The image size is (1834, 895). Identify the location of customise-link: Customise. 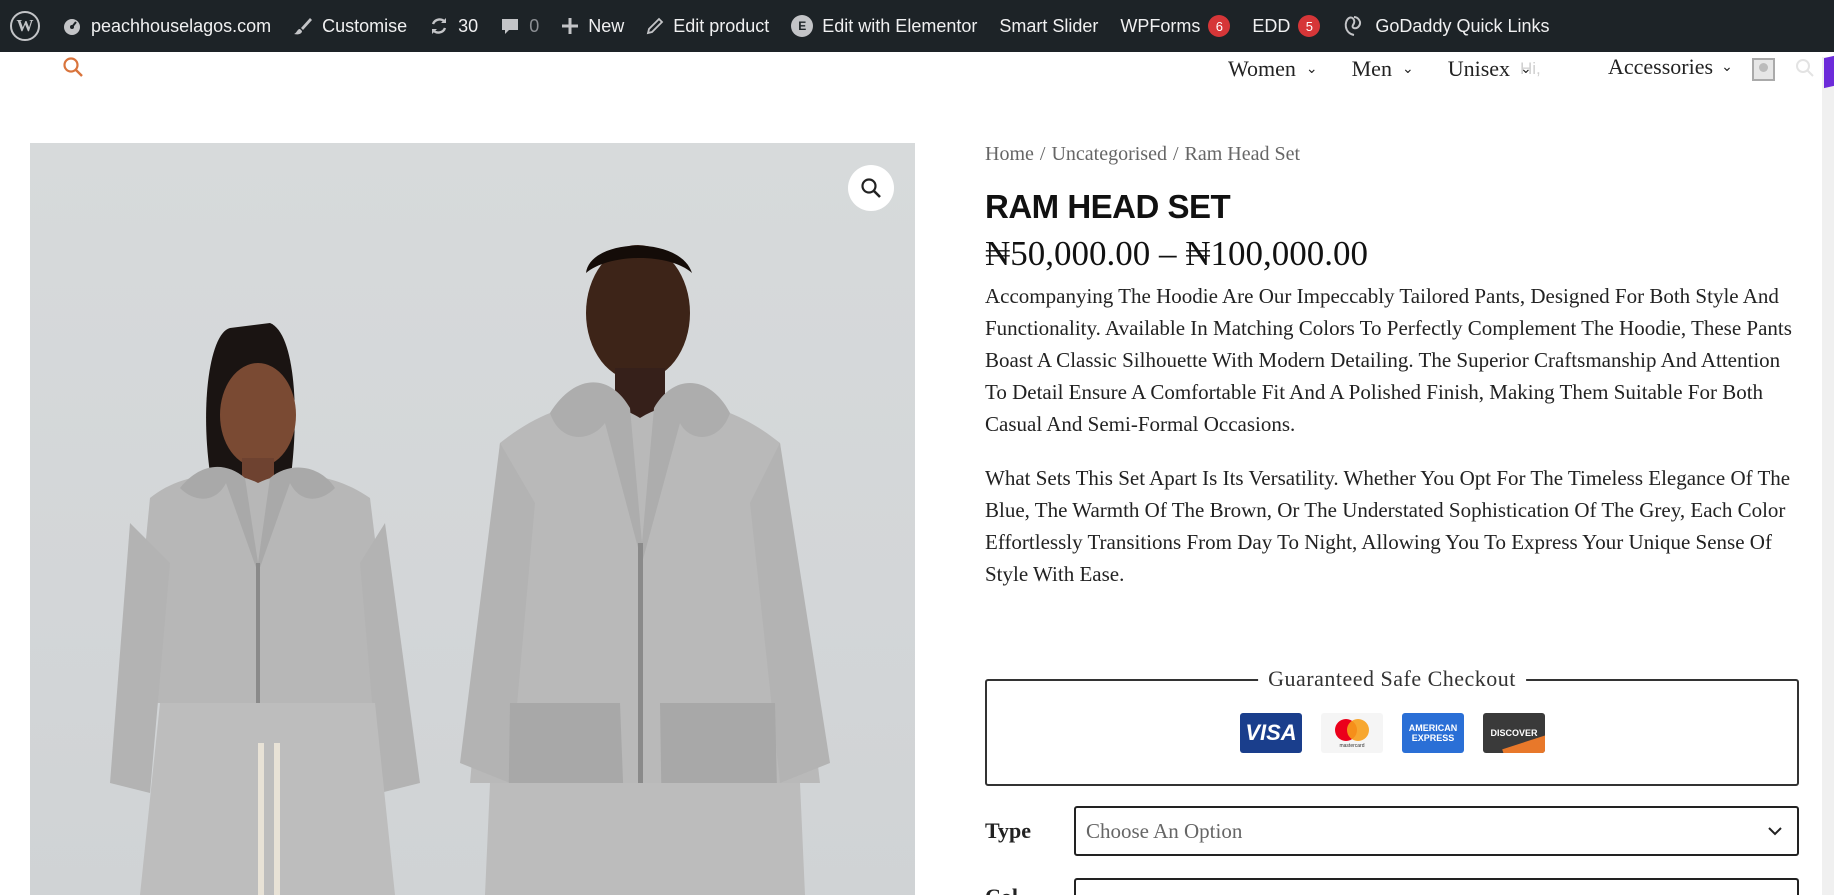
(350, 26).